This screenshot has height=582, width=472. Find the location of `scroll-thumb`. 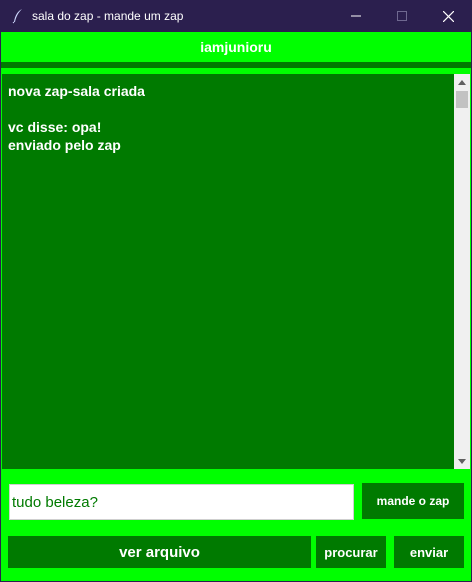

scroll-thumb is located at coordinates (462, 99).